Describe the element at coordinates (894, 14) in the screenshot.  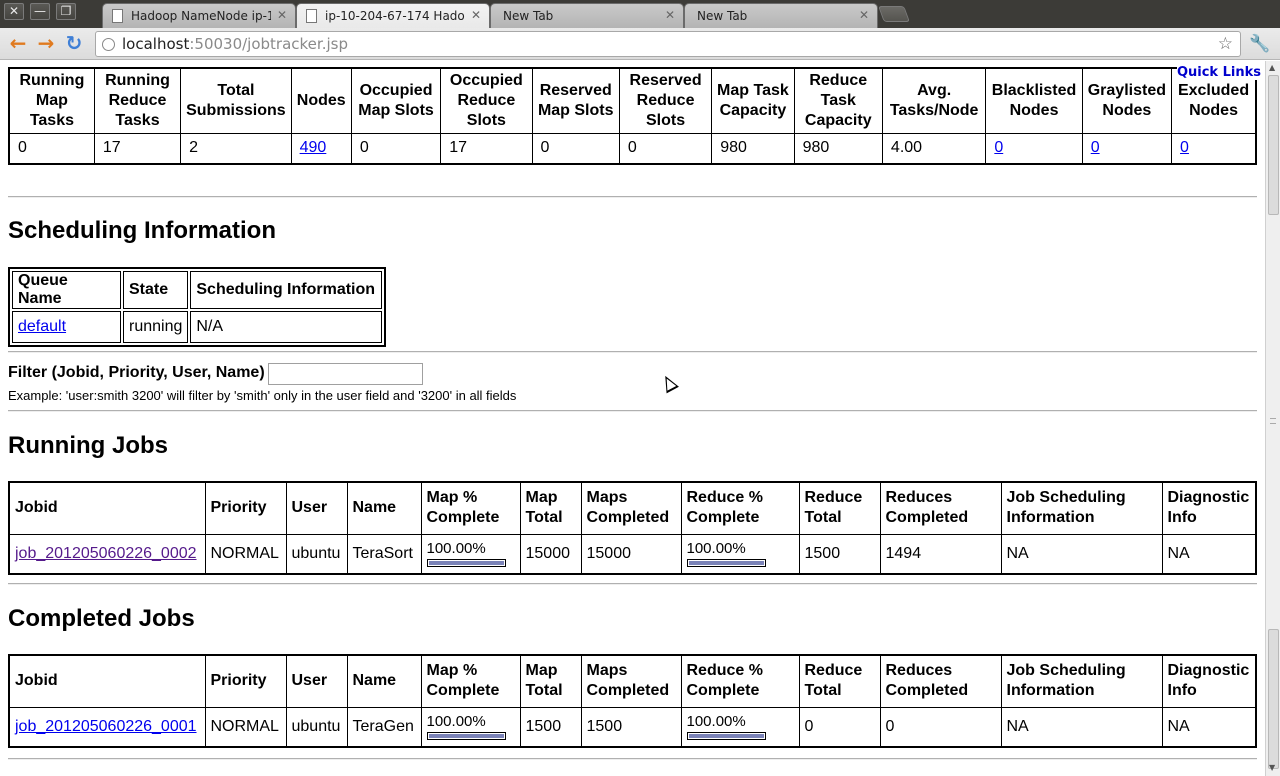
I see `new-tab-button` at that location.